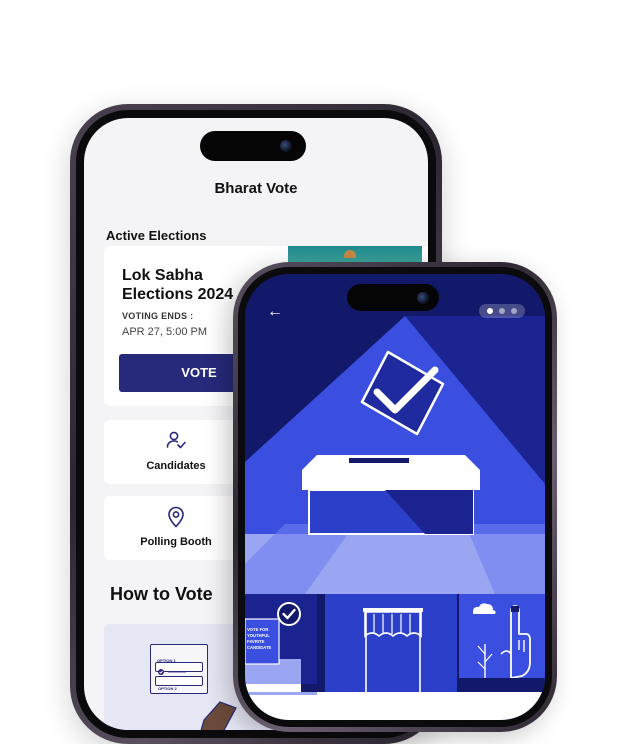  I want to click on polling-booth-tile: Polling Booth, so click(176, 528).